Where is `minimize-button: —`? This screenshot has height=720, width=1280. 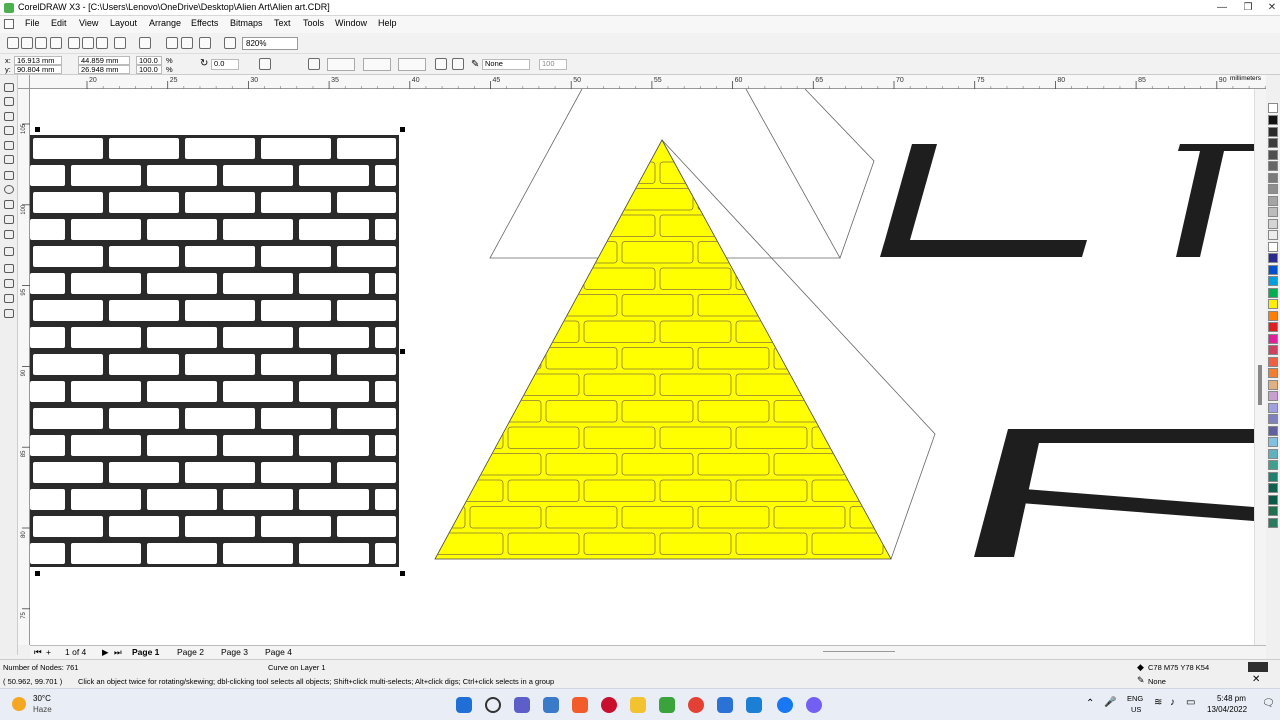
minimize-button: — is located at coordinates (1222, 8).